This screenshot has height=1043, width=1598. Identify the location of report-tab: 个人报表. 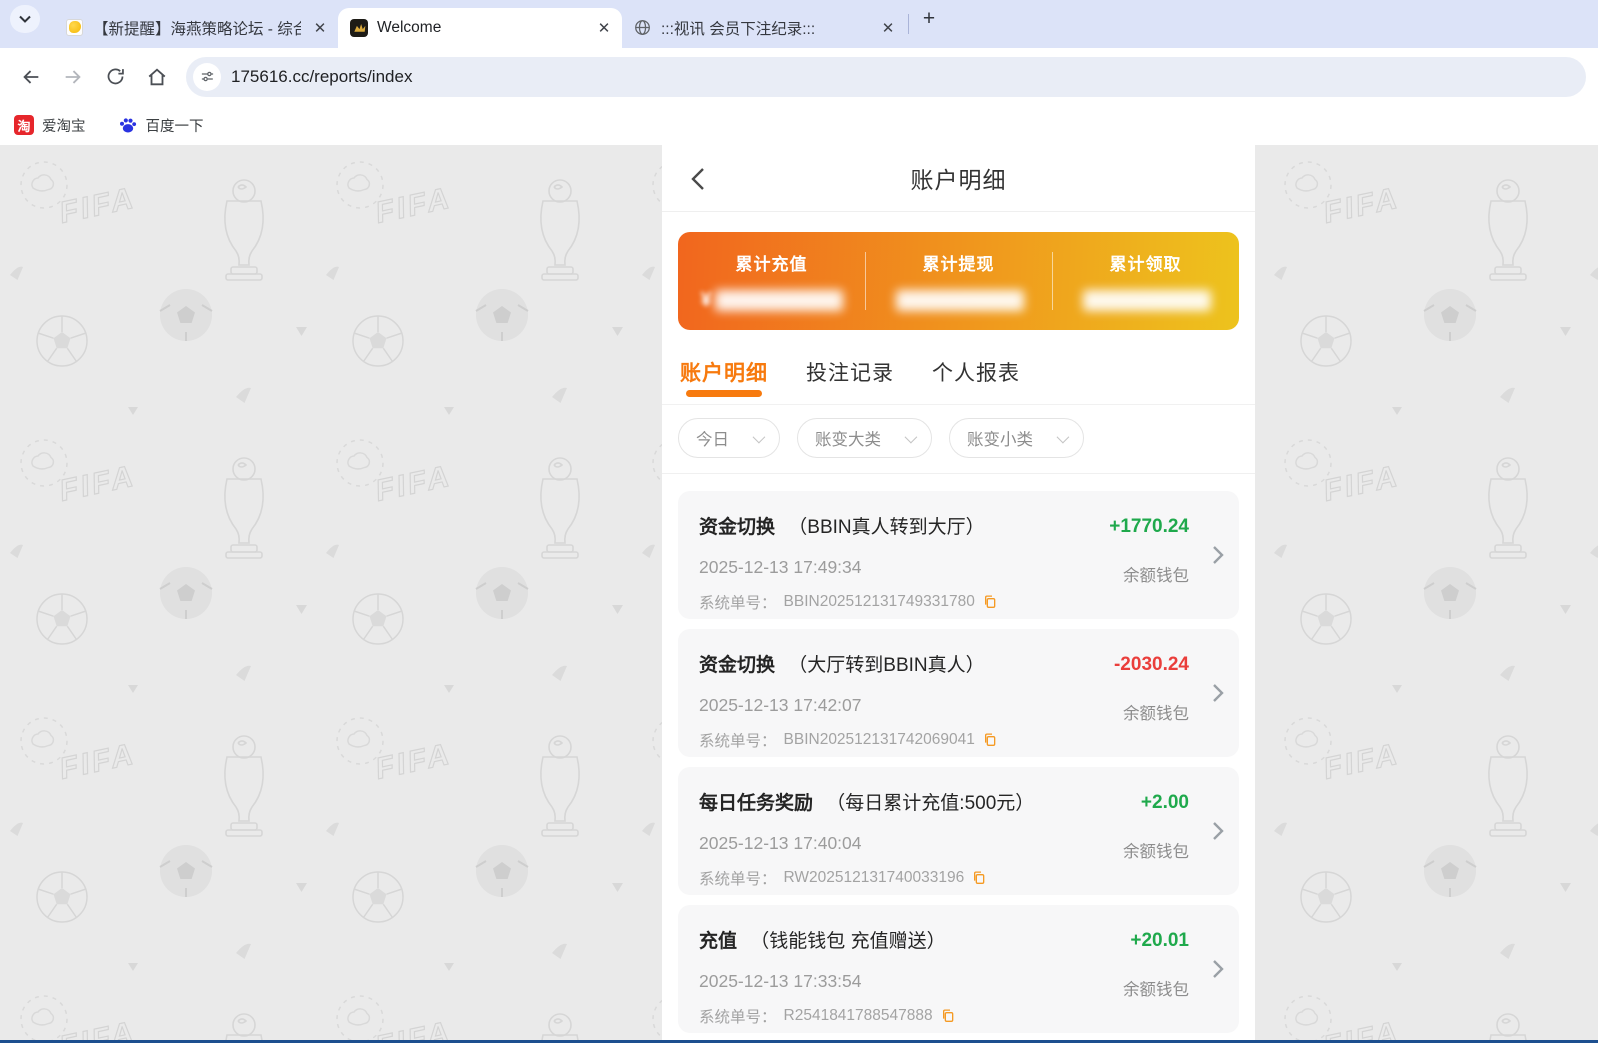
(976, 380).